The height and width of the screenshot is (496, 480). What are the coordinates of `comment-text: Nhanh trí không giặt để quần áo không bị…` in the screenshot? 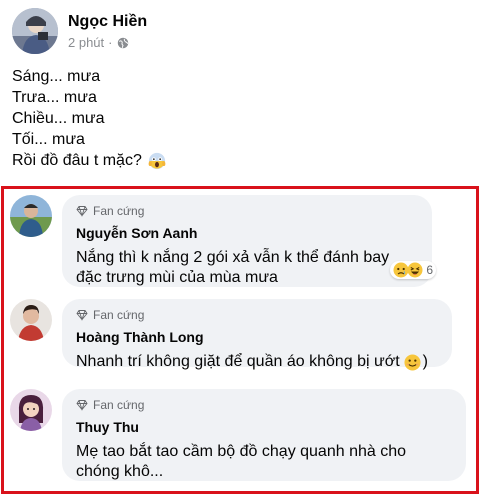 It's located at (257, 362).